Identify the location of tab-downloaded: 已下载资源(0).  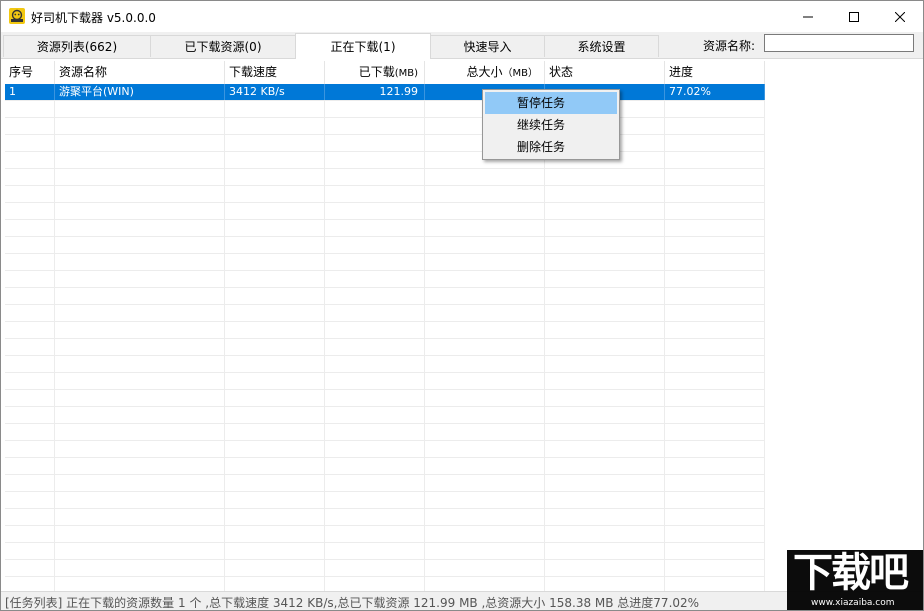
(223, 46).